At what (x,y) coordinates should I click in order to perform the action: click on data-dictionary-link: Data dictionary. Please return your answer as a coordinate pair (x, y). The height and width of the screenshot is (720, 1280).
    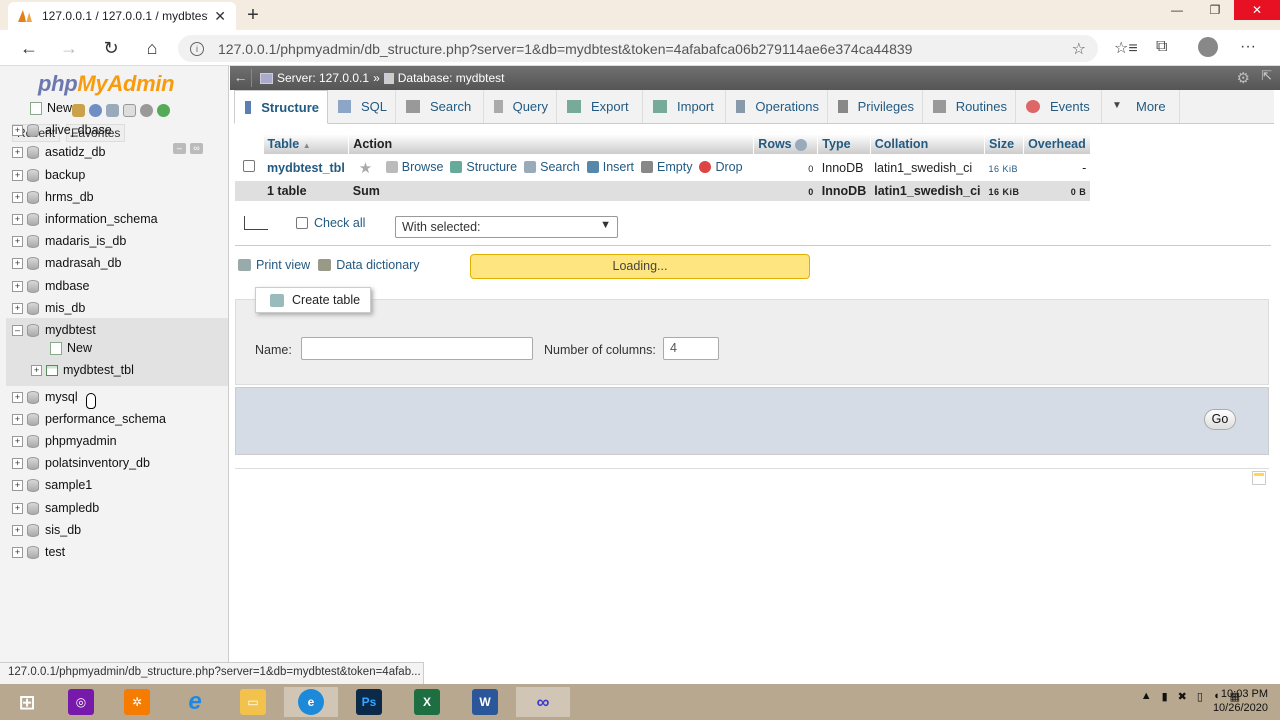
    Looking at the image, I should click on (369, 265).